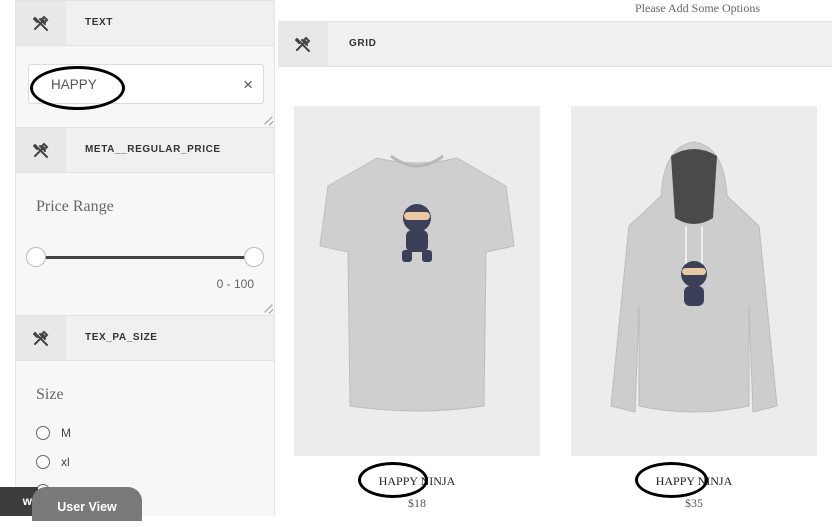 This screenshot has width=832, height=527. I want to click on price-range-value: 0 - 100, so click(235, 284).